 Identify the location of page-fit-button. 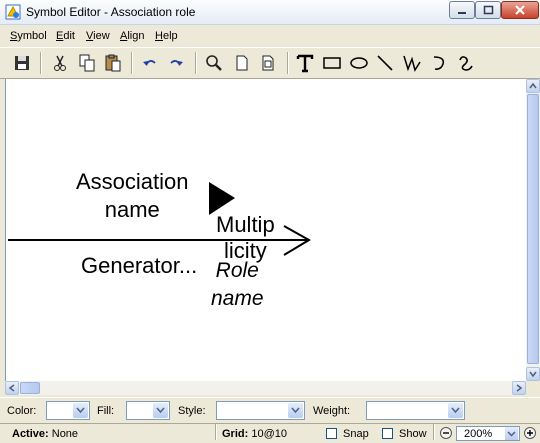
(268, 63).